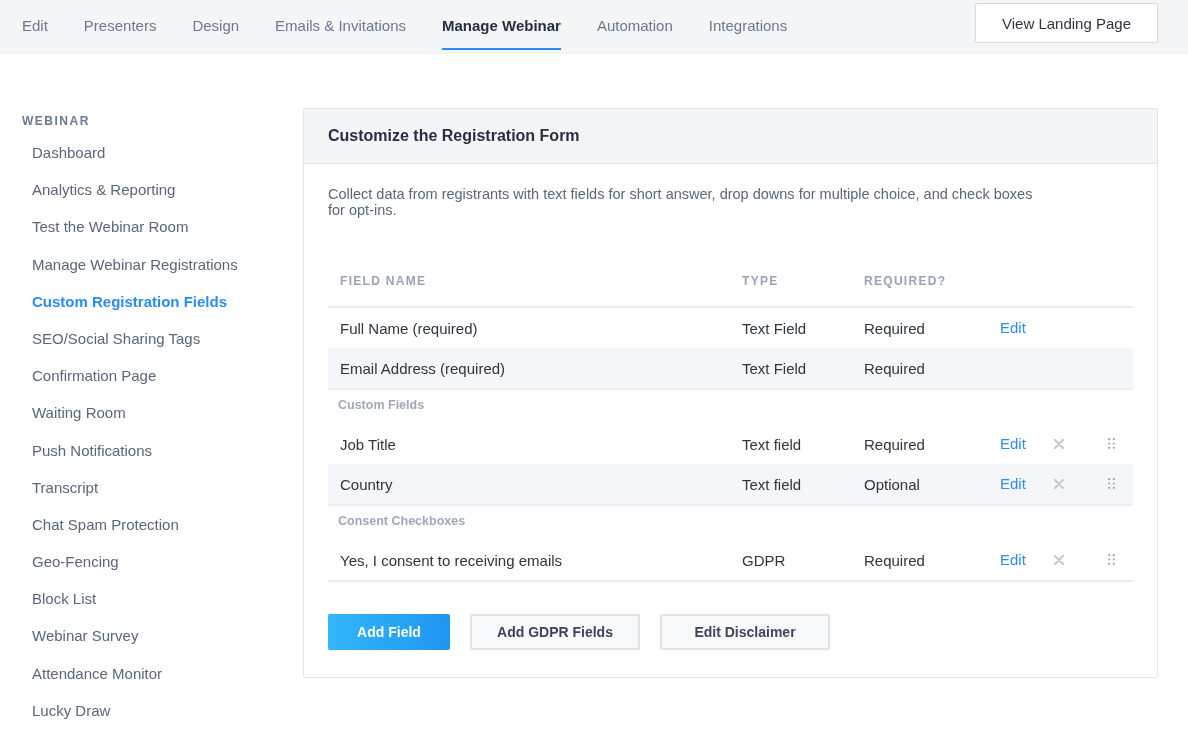  I want to click on sidebar-item: Transcript, so click(162, 497).